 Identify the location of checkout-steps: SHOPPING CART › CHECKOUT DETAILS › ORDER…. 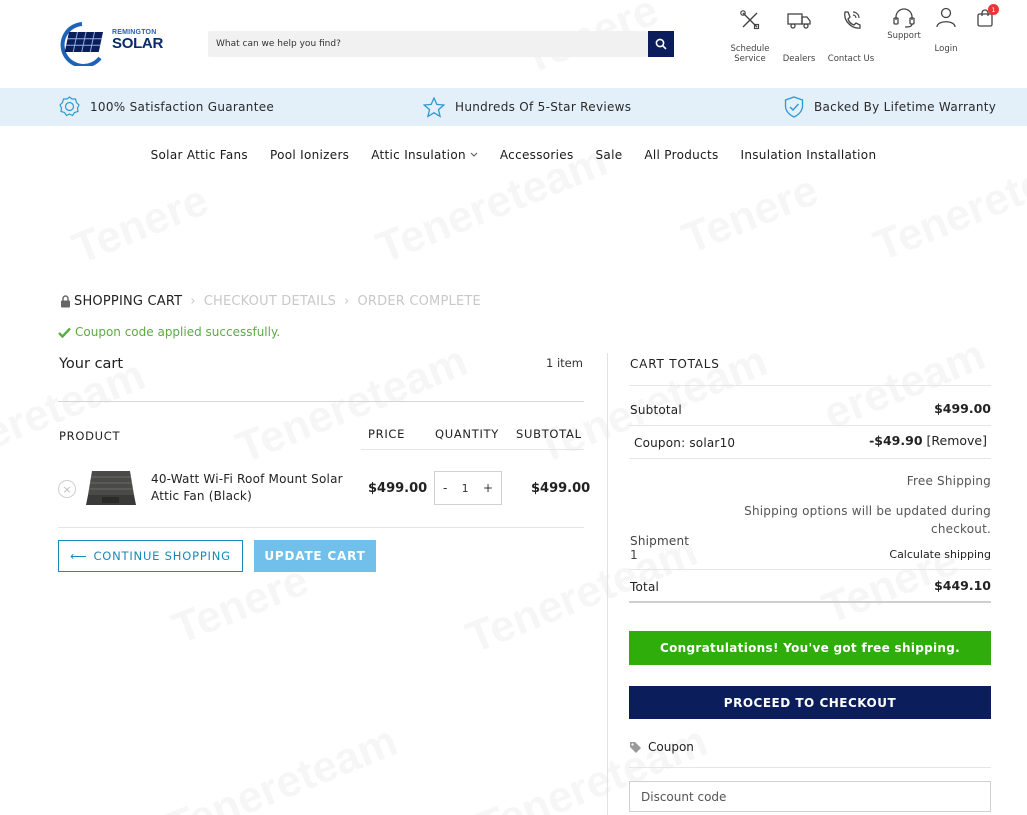
(270, 301).